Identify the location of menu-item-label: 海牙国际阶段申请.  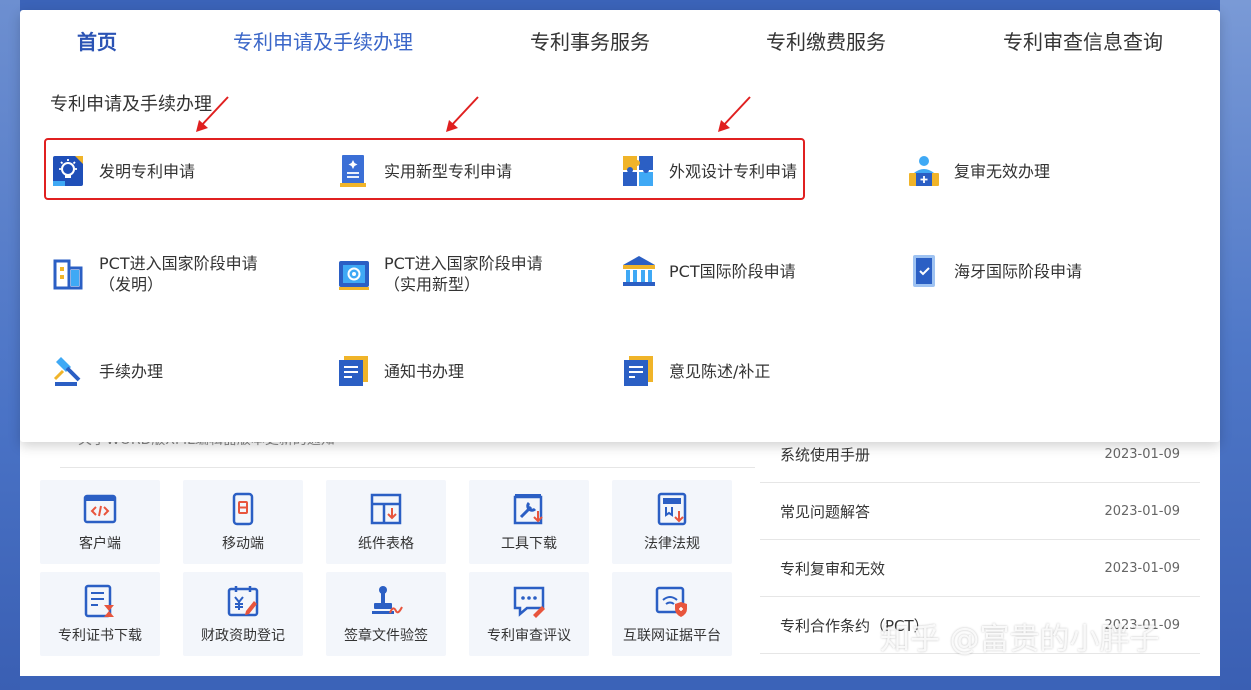
(1018, 271).